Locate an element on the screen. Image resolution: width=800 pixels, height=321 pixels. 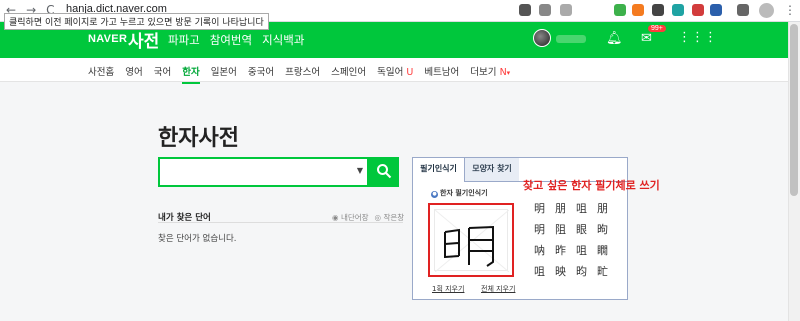
nav-german: 독일어 U is located at coordinates (395, 74).